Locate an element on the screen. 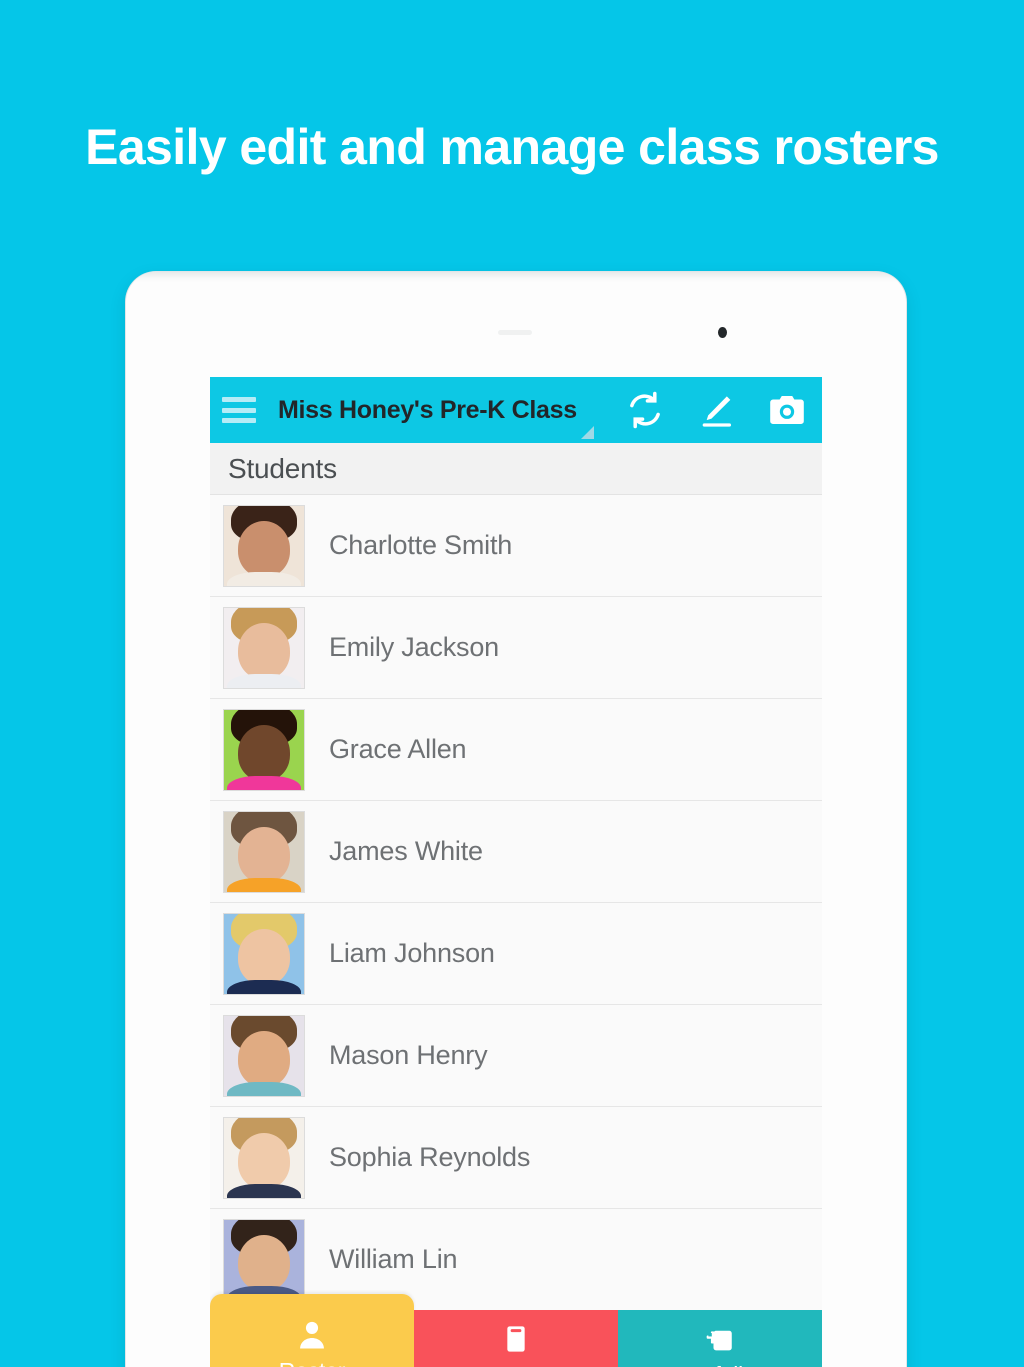 This screenshot has height=1367, width=1024. tab-roster: Roster is located at coordinates (312, 1330).